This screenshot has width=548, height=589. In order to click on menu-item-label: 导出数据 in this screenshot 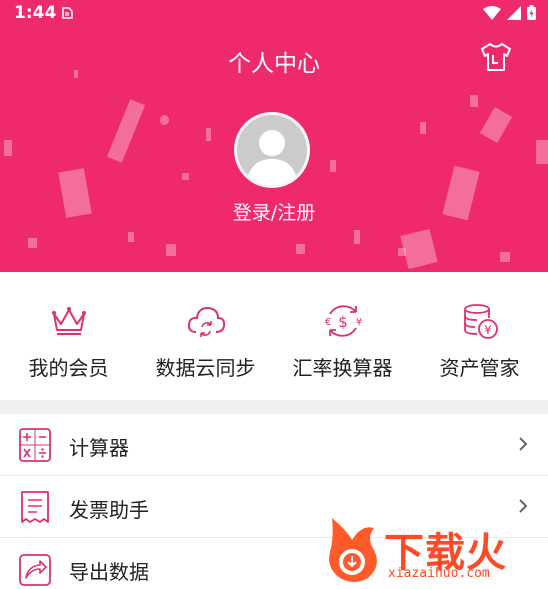, I will do `click(109, 572)`.